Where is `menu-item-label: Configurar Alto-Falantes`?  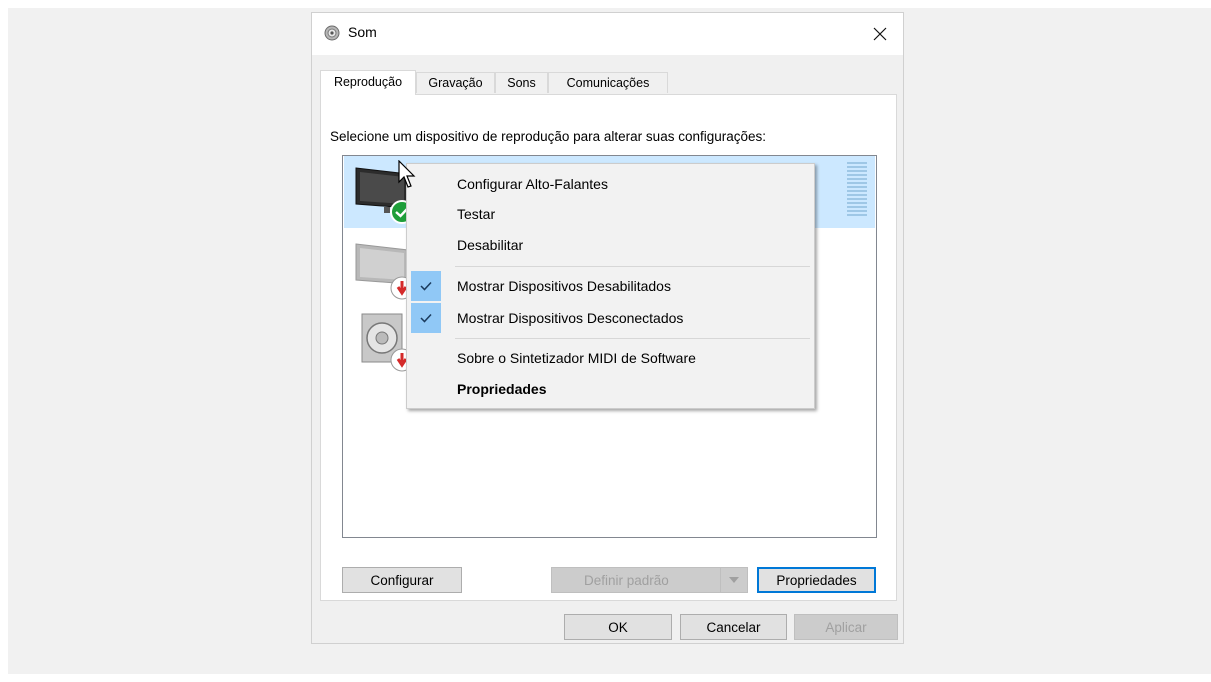 menu-item-label: Configurar Alto-Falantes is located at coordinates (532, 184).